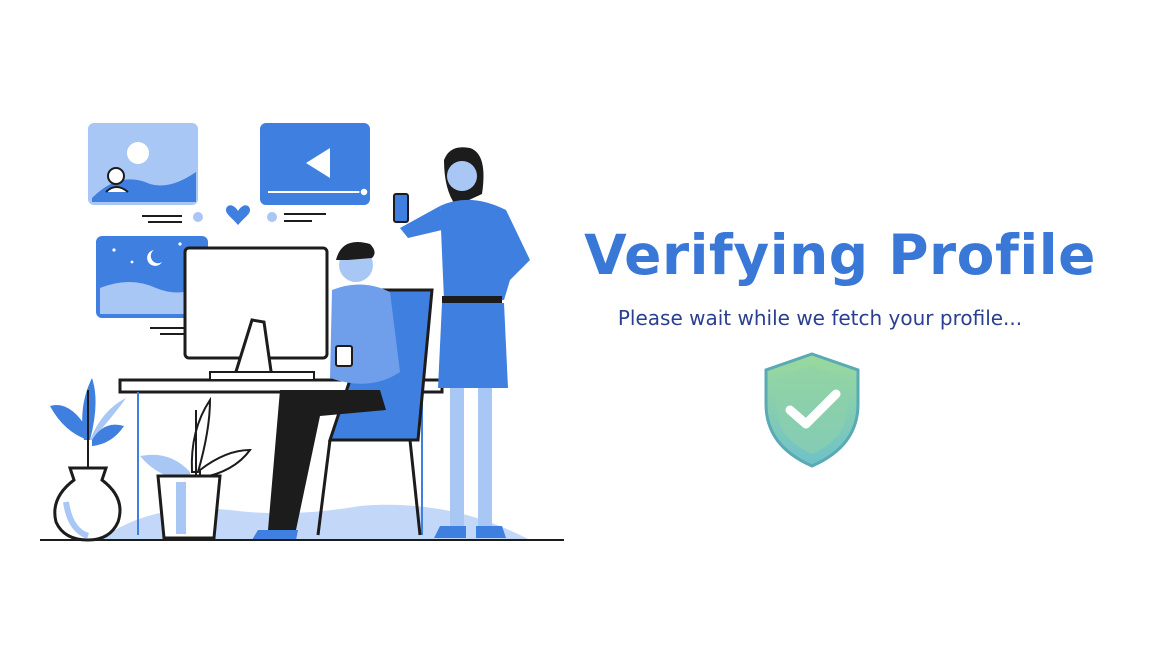  What do you see at coordinates (315, 172) in the screenshot?
I see `video-card-icon` at bounding box center [315, 172].